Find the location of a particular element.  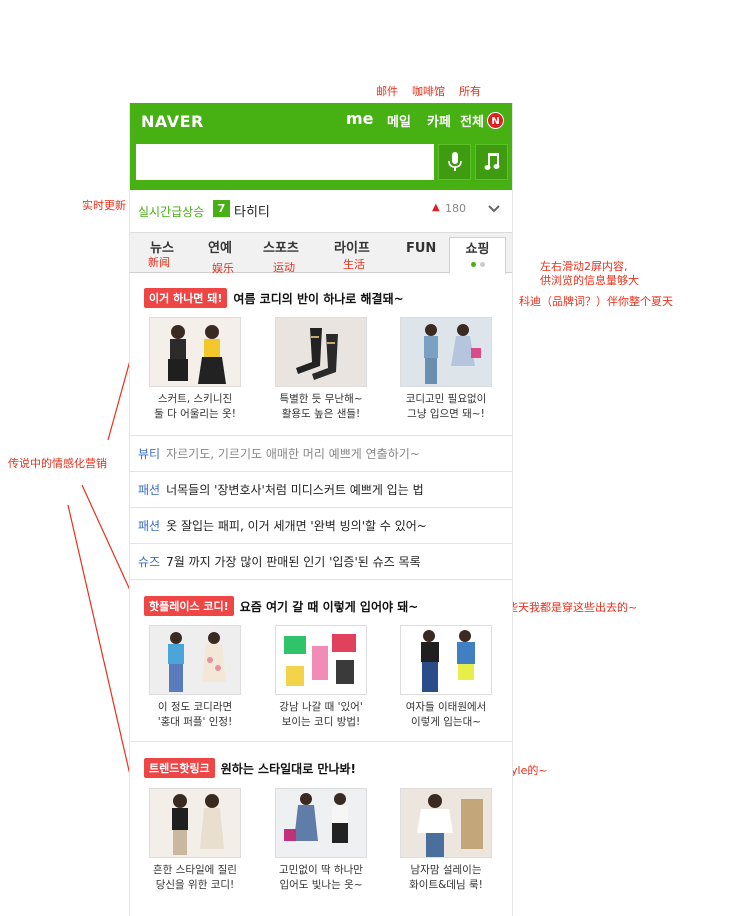

note-realtime: 实时更新 is located at coordinates (104, 205).